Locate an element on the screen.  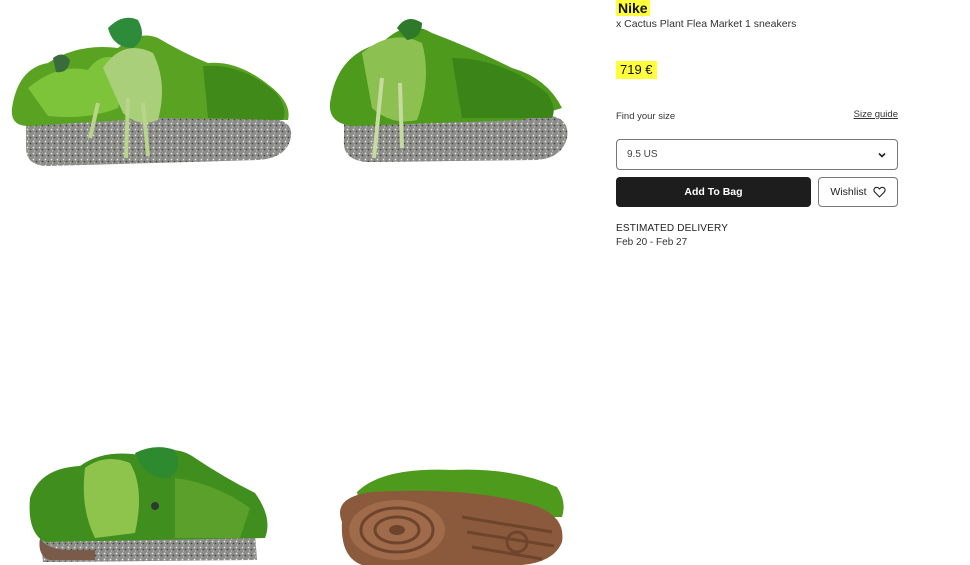
heart-icon is located at coordinates (879, 192).